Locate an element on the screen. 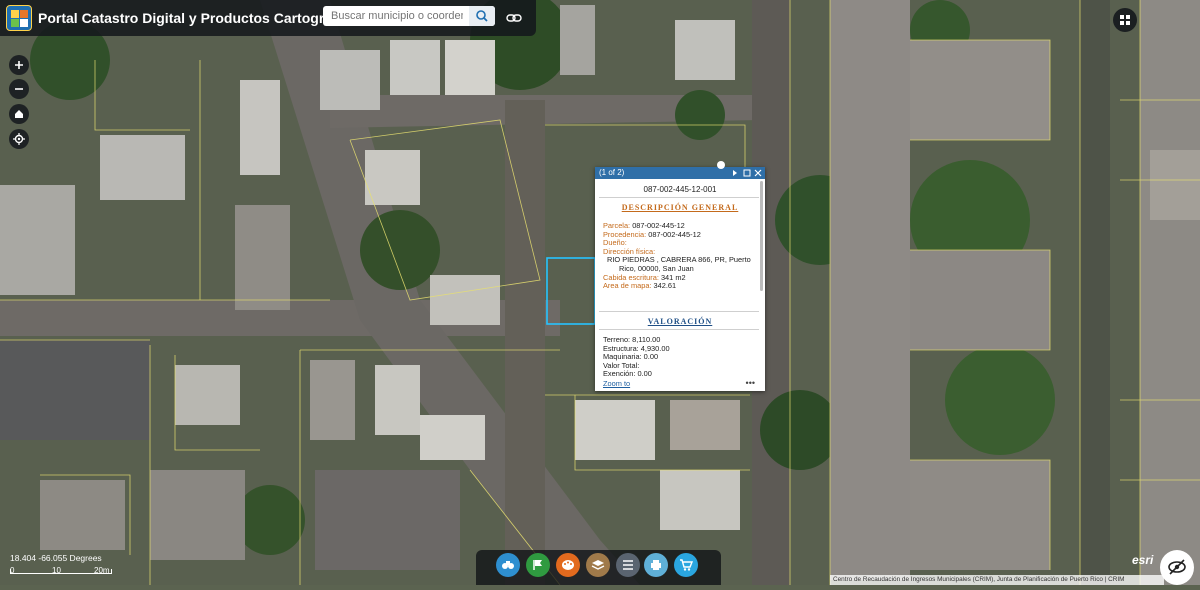 The height and width of the screenshot is (590, 1200). field-valor-total: Valor Total: is located at coordinates (621, 365).